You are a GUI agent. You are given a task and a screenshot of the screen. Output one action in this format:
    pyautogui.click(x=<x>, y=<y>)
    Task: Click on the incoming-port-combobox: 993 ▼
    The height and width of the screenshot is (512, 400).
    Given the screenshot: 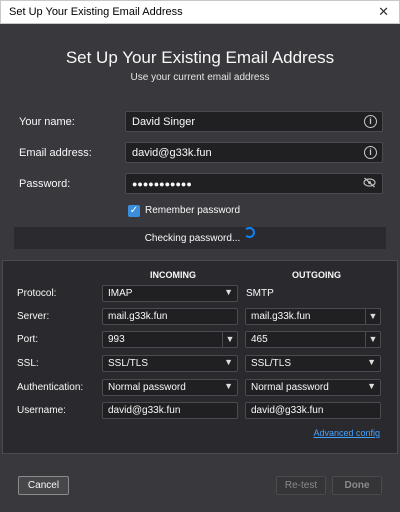 What is the action you would take?
    pyautogui.click(x=170, y=339)
    